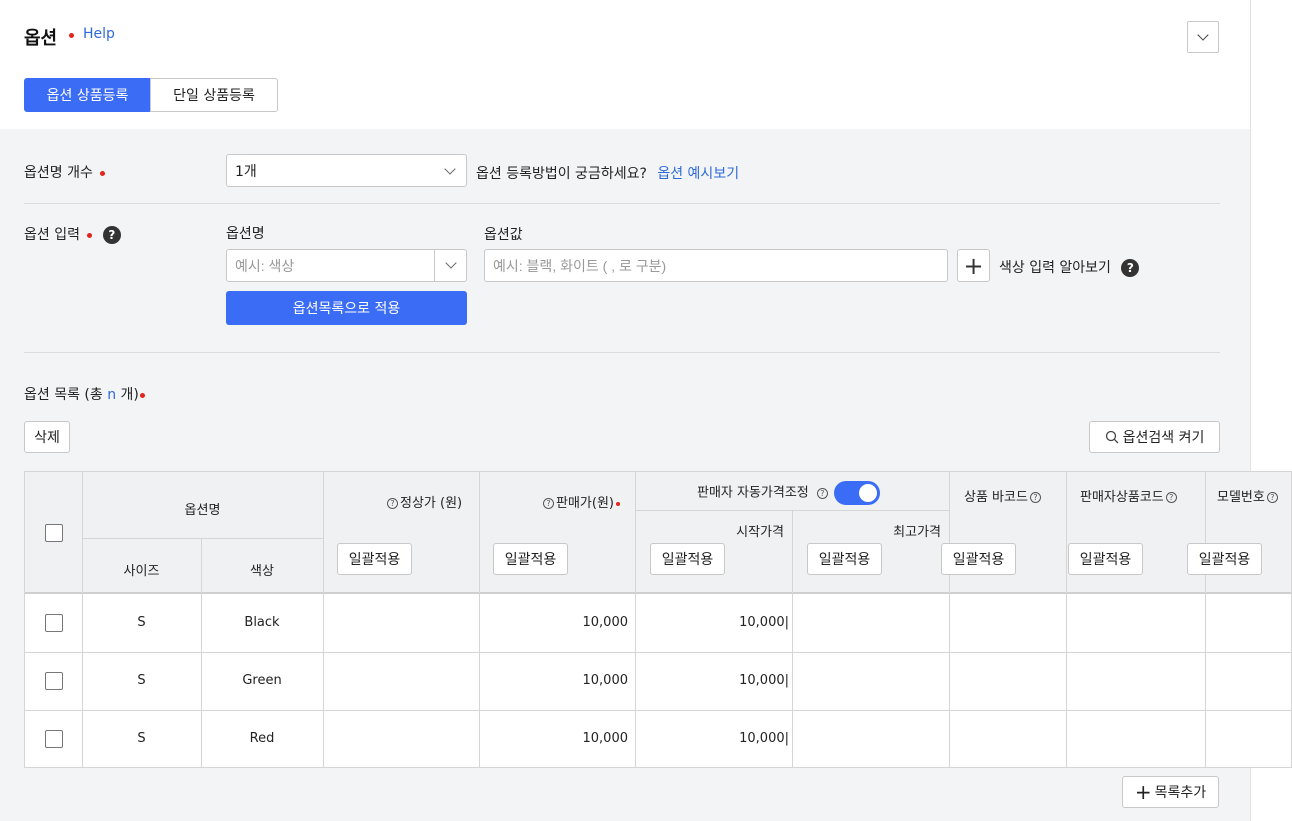  What do you see at coordinates (84, 394) in the screenshot?
I see `option-list-title: 옵션 목록 (총 n 개)` at bounding box center [84, 394].